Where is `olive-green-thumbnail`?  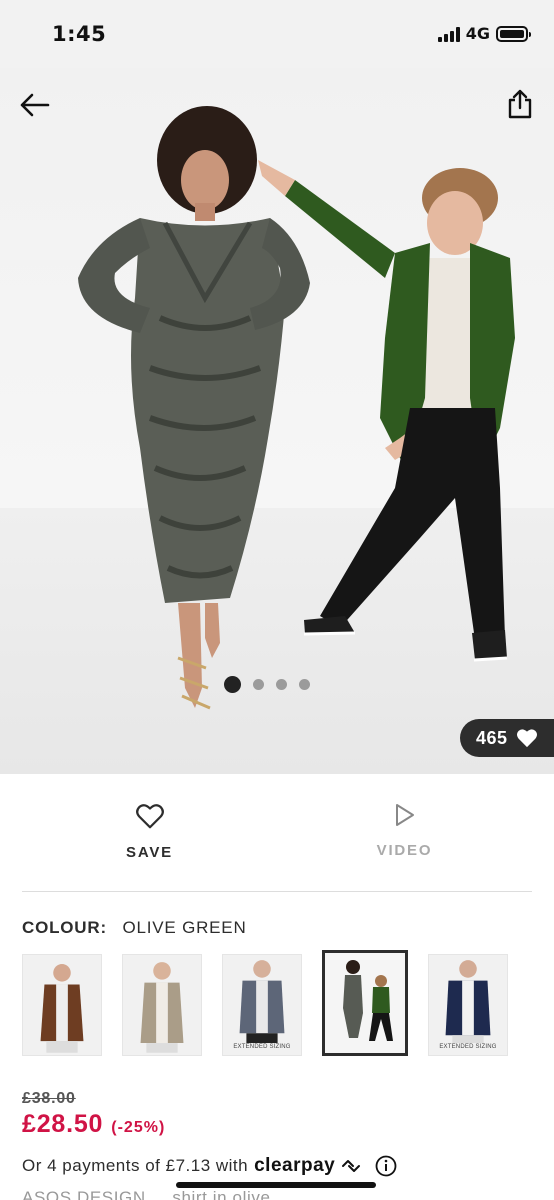 olive-green-thumbnail is located at coordinates (368, 1000).